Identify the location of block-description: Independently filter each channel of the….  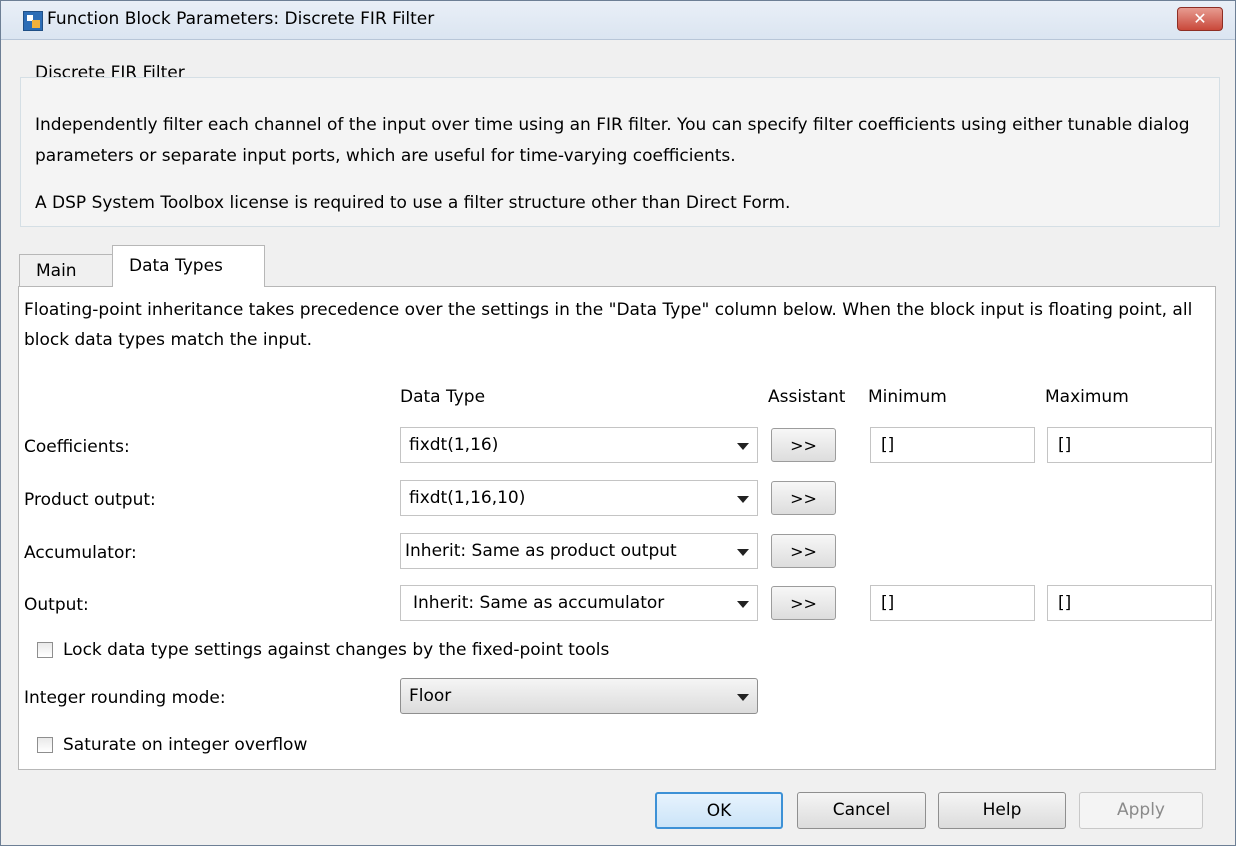
(612, 140).